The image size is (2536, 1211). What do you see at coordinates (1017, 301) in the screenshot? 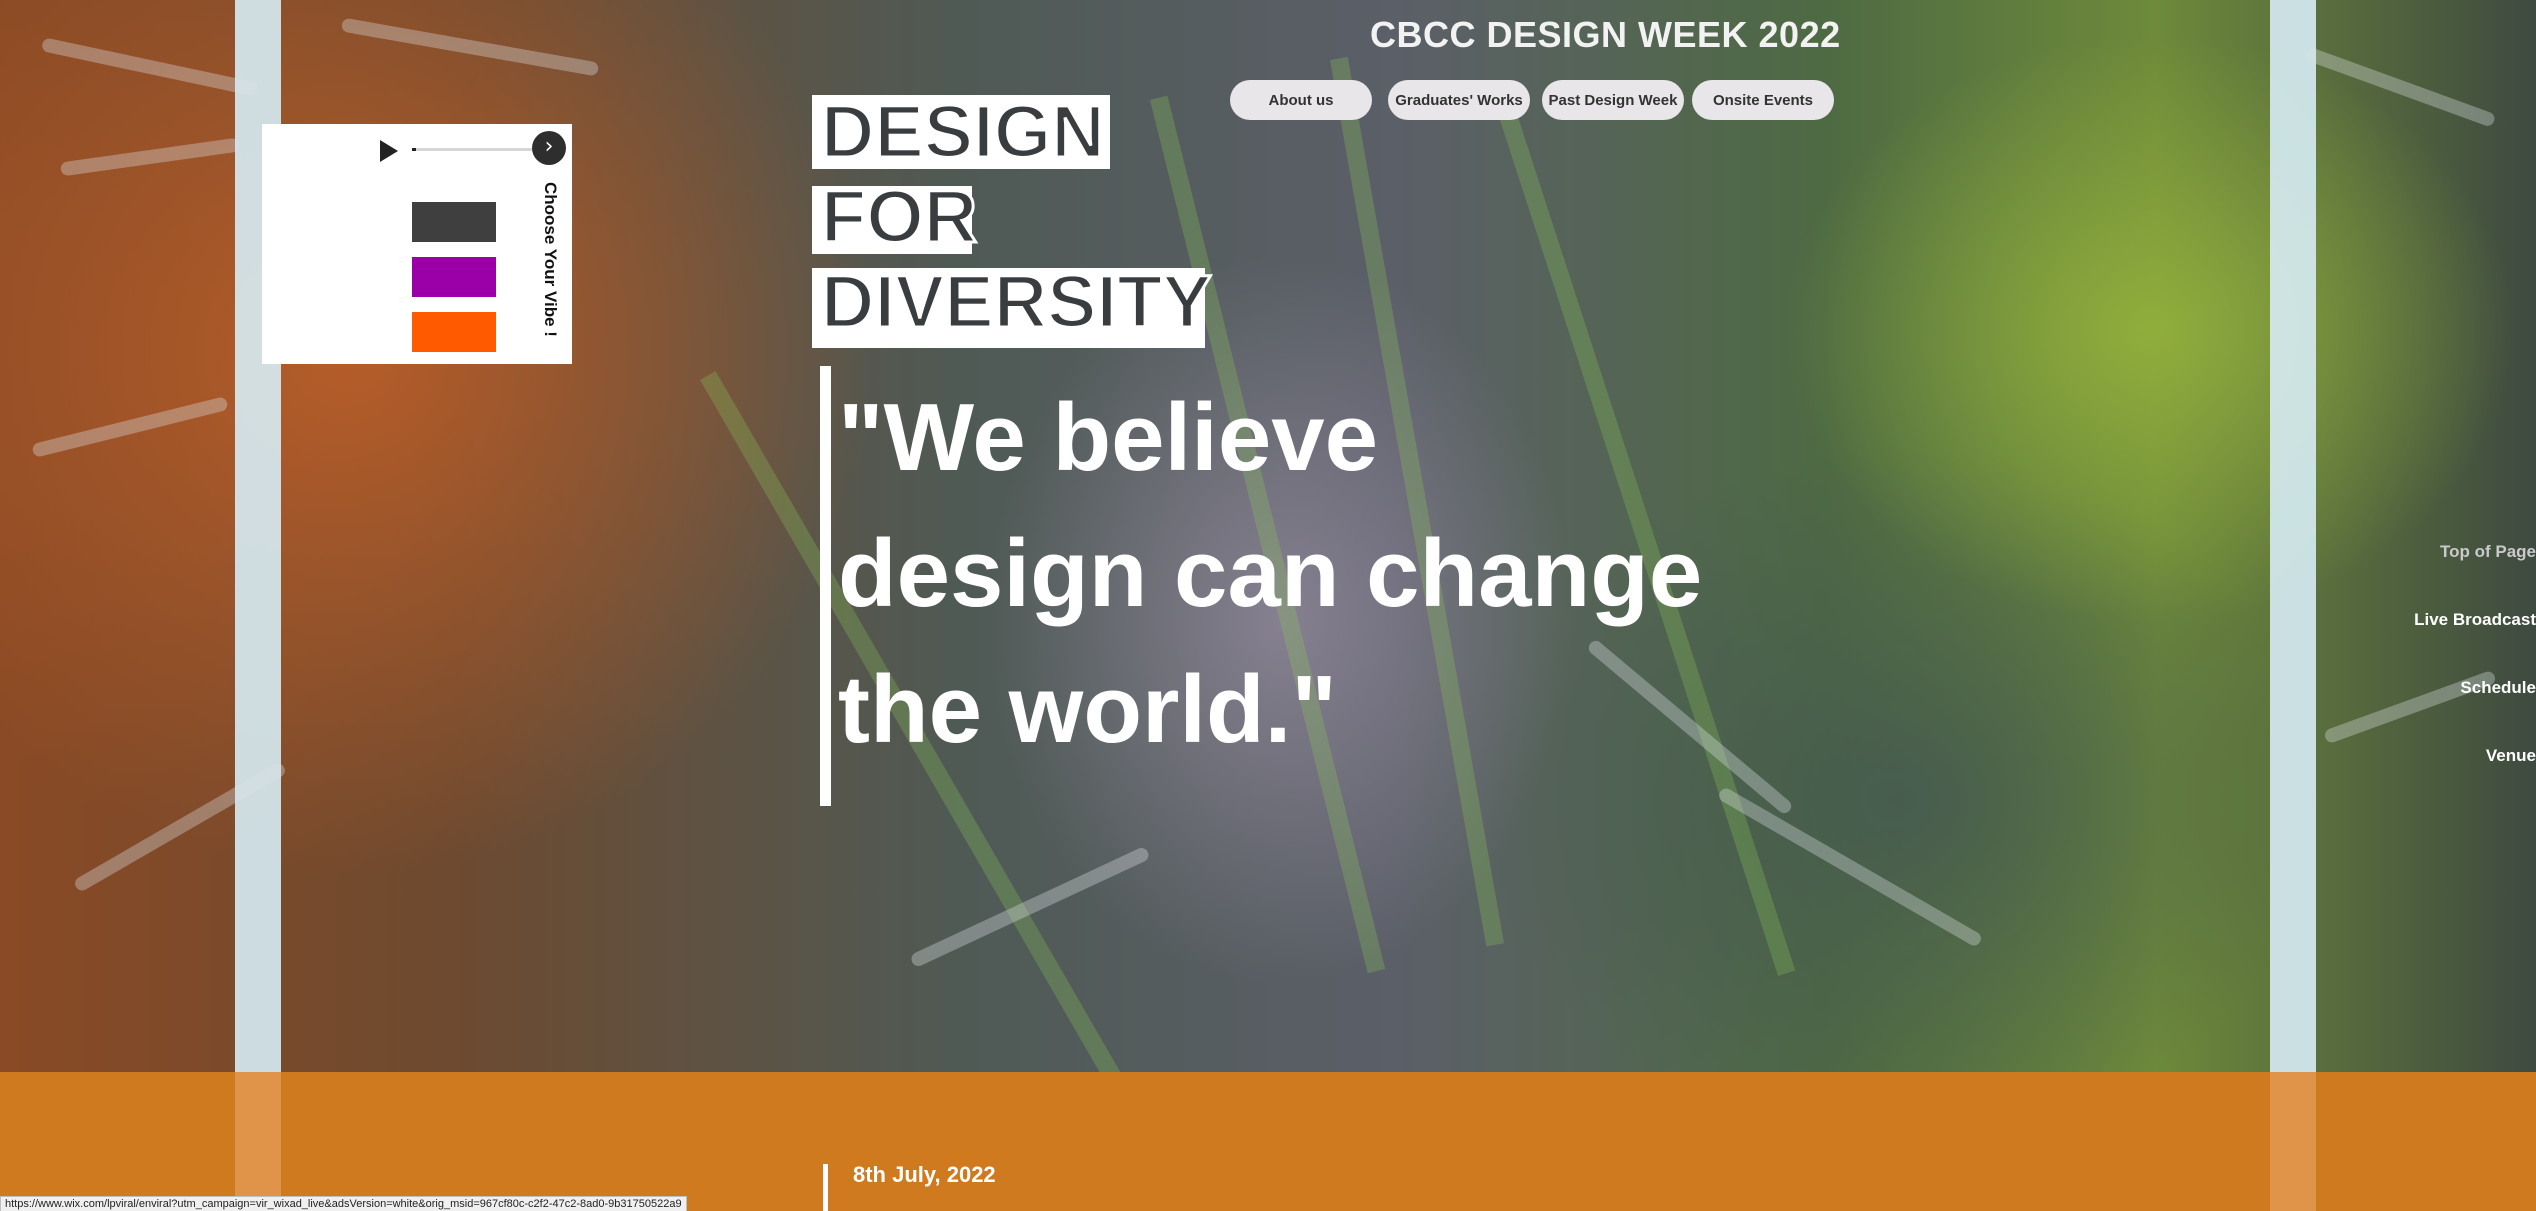
I see `headline-line-3: DIVERSITY` at bounding box center [1017, 301].